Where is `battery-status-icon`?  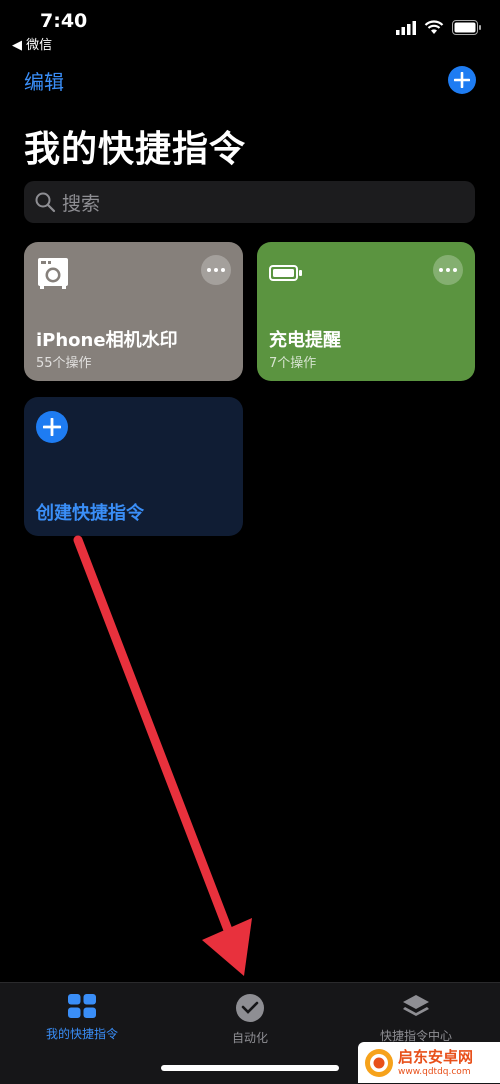 battery-status-icon is located at coordinates (466, 27).